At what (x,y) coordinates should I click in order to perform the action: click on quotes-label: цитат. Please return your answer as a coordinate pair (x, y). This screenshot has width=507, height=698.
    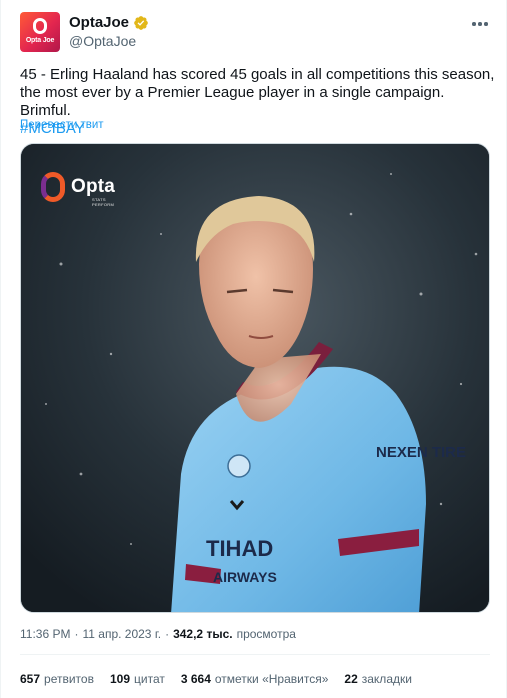
    Looking at the image, I should click on (149, 679).